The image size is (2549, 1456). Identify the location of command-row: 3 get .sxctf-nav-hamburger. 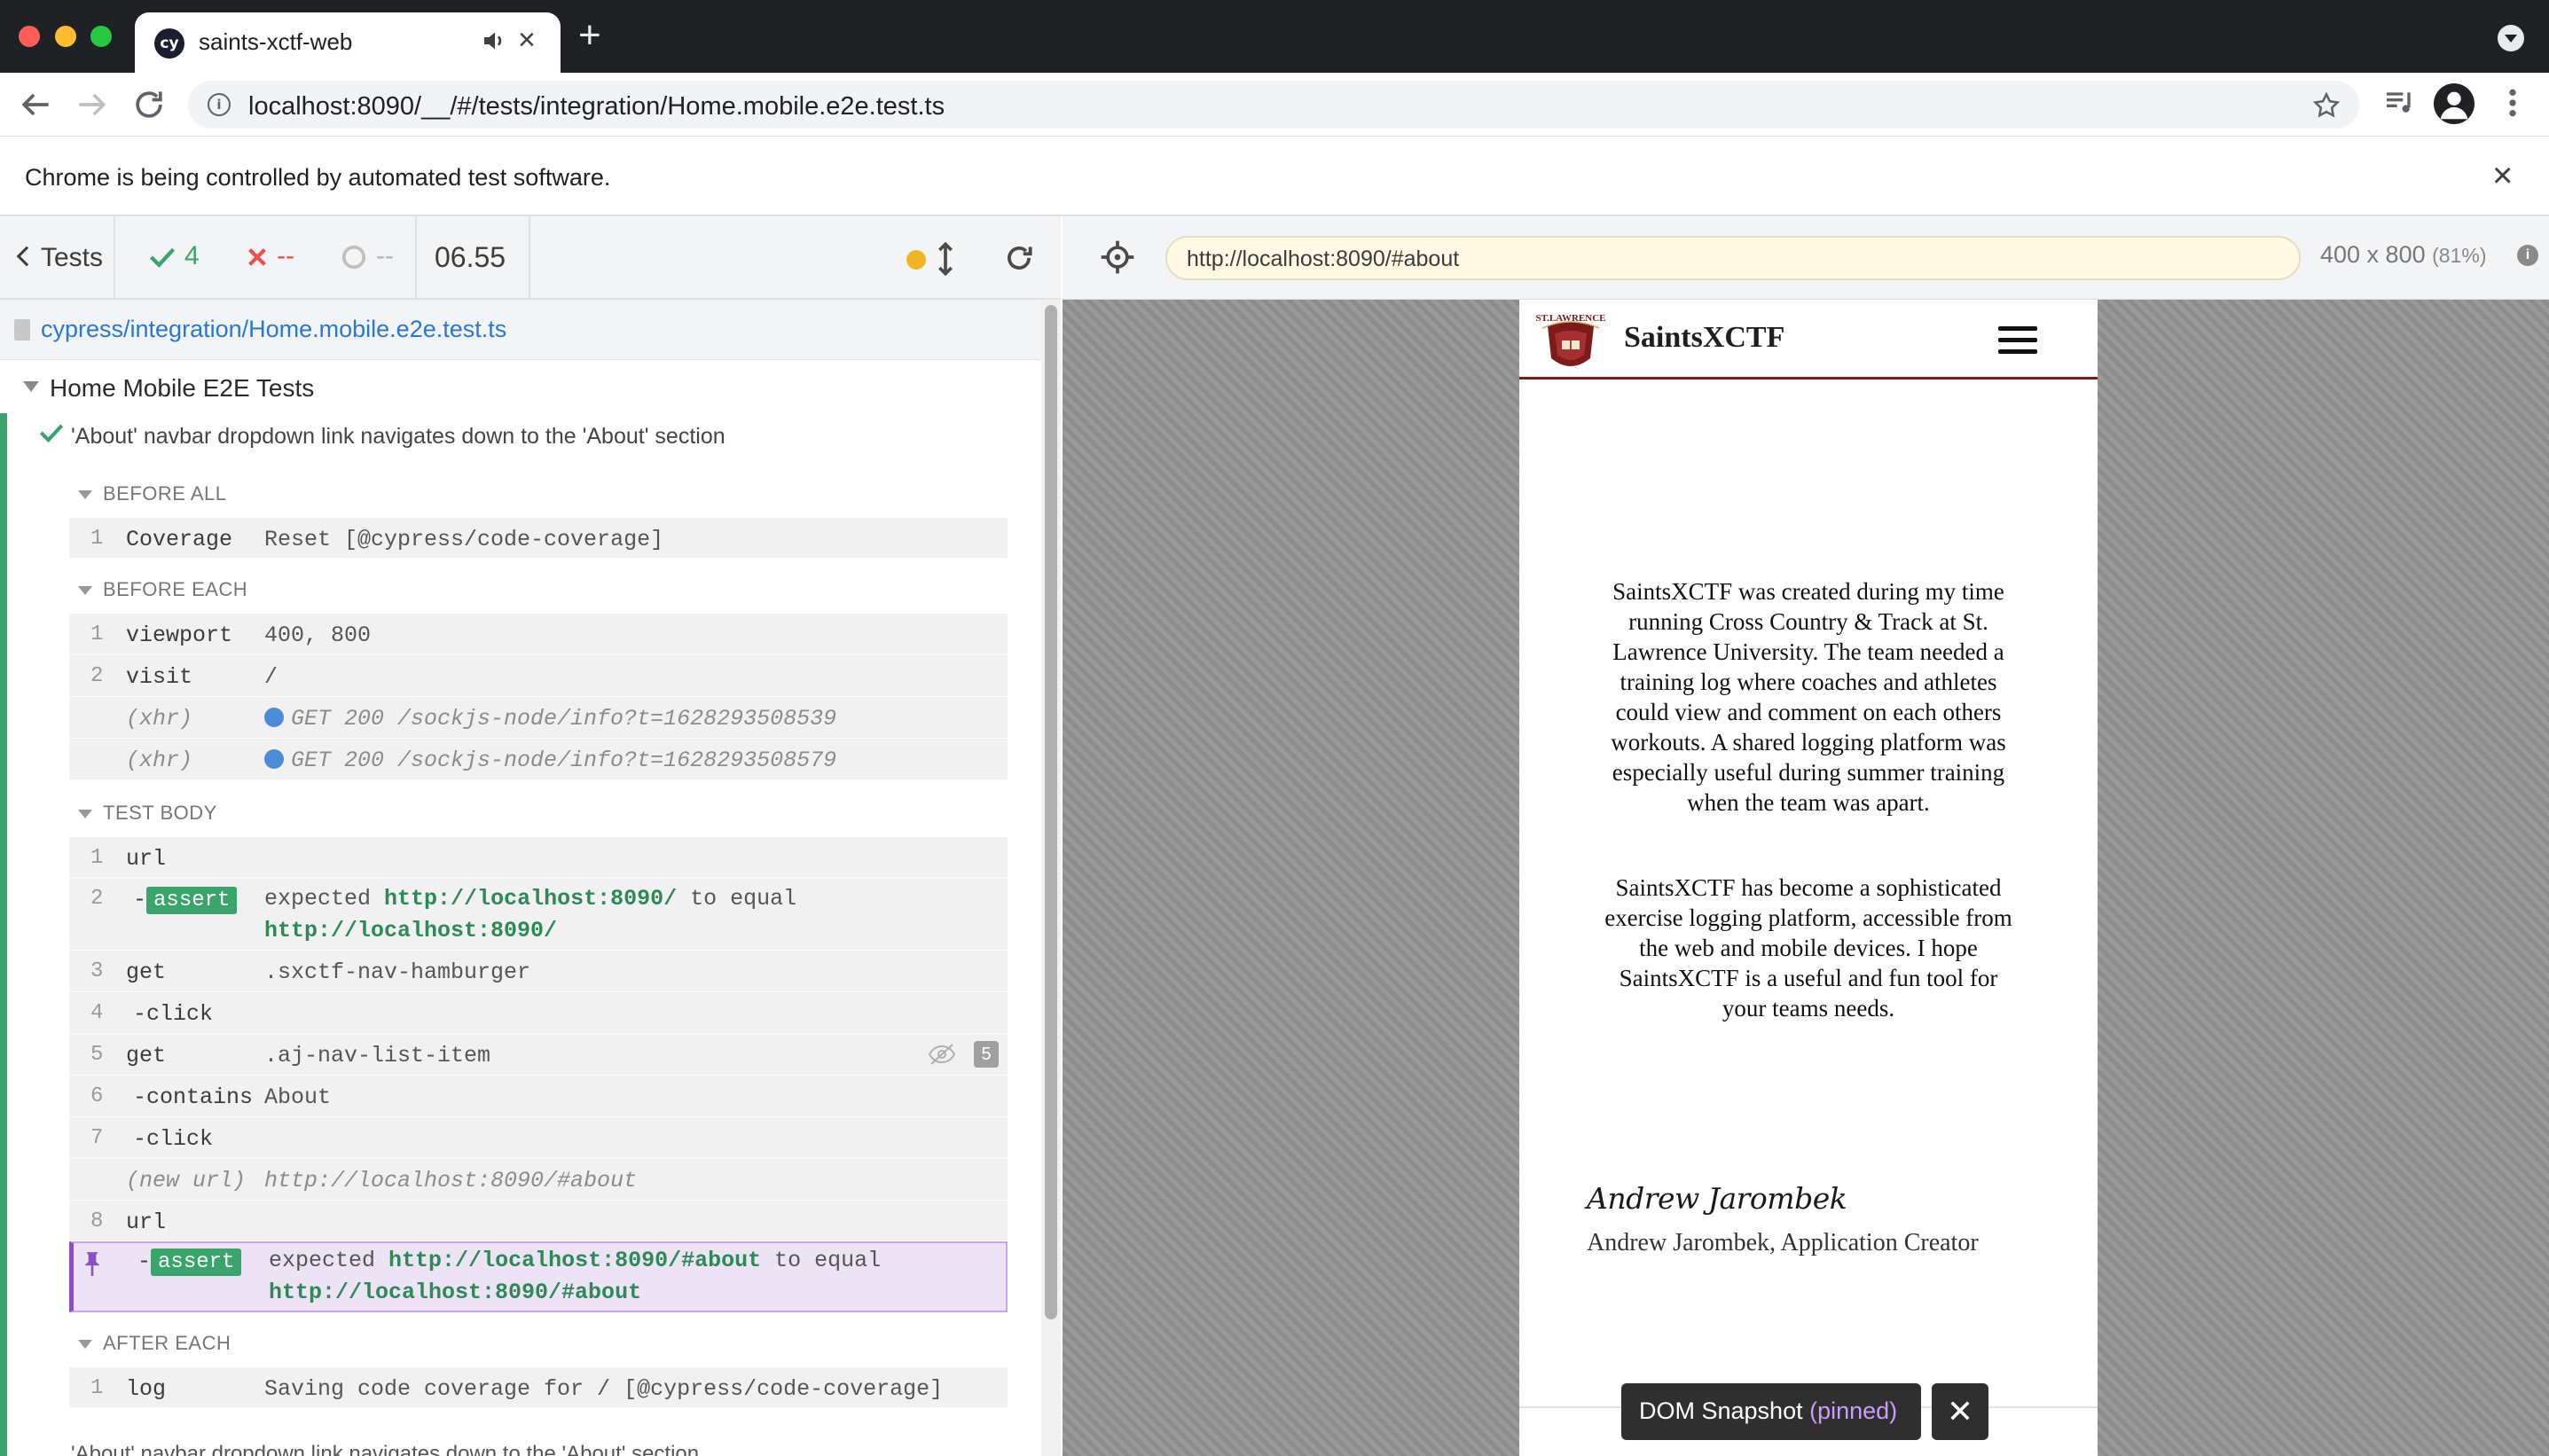
(539, 971).